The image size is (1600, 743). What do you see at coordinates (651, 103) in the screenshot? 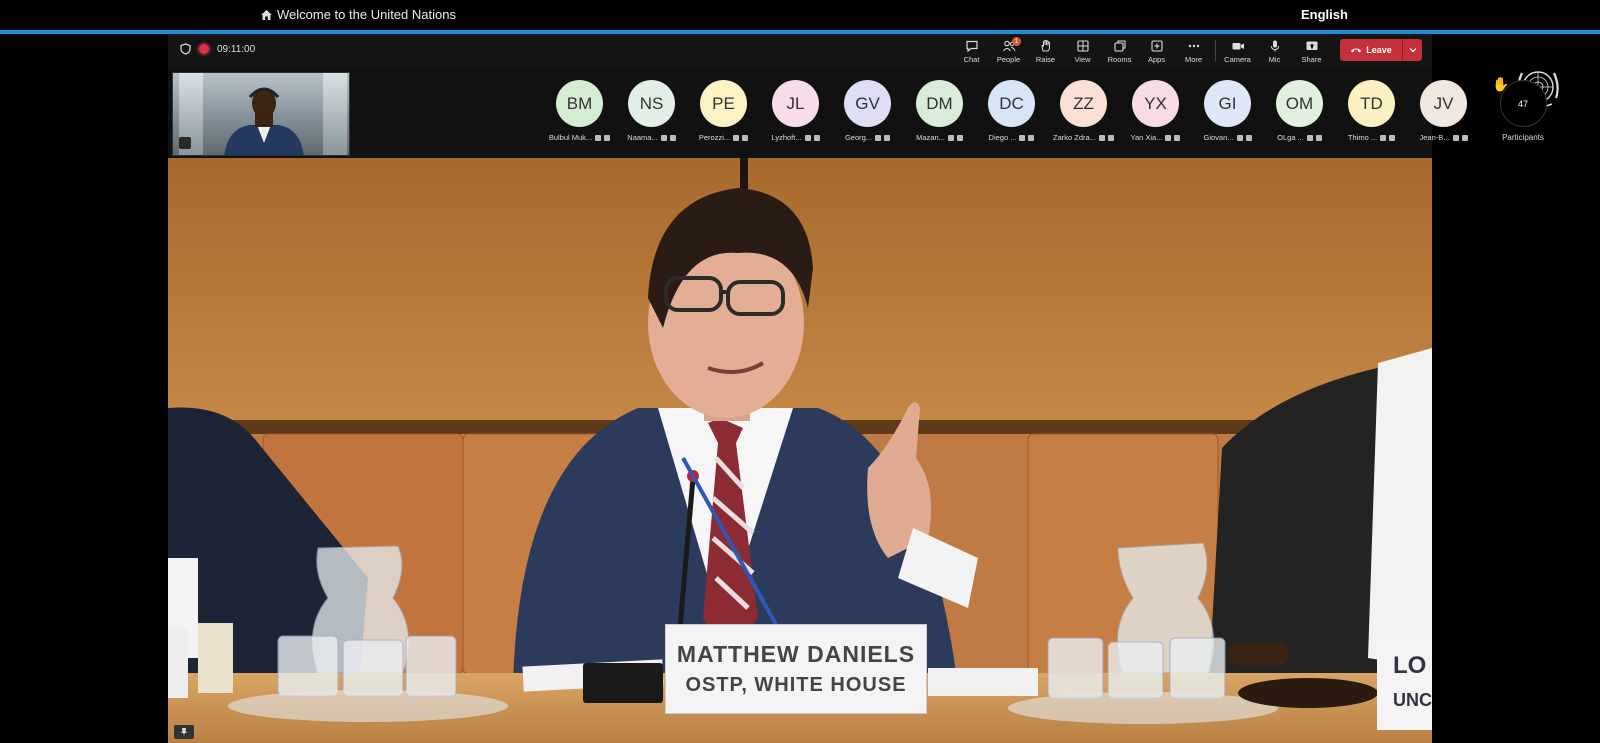
I see `avatar-initials: NS` at bounding box center [651, 103].